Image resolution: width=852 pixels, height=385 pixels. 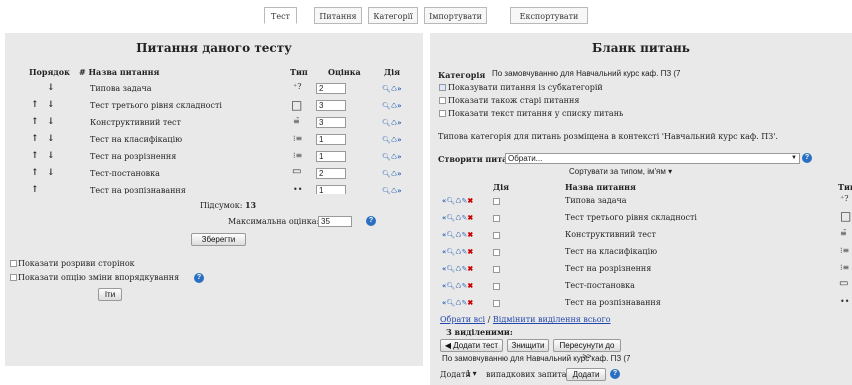 What do you see at coordinates (525, 87) in the screenshot?
I see `subcategories-label: Показувати питання із субкатегорій` at bounding box center [525, 87].